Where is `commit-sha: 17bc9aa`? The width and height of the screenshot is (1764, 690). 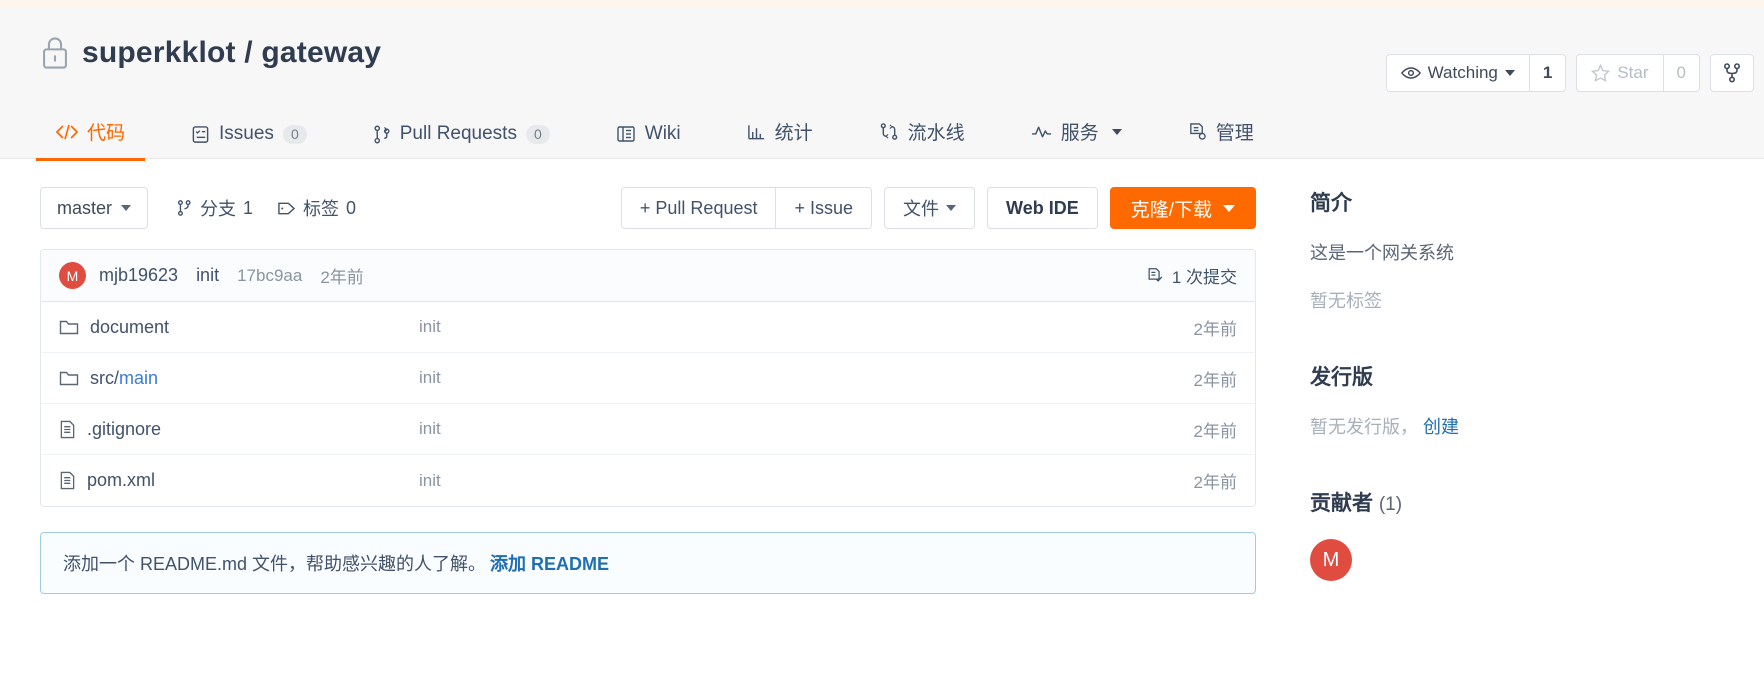
commit-sha: 17bc9aa is located at coordinates (269, 276).